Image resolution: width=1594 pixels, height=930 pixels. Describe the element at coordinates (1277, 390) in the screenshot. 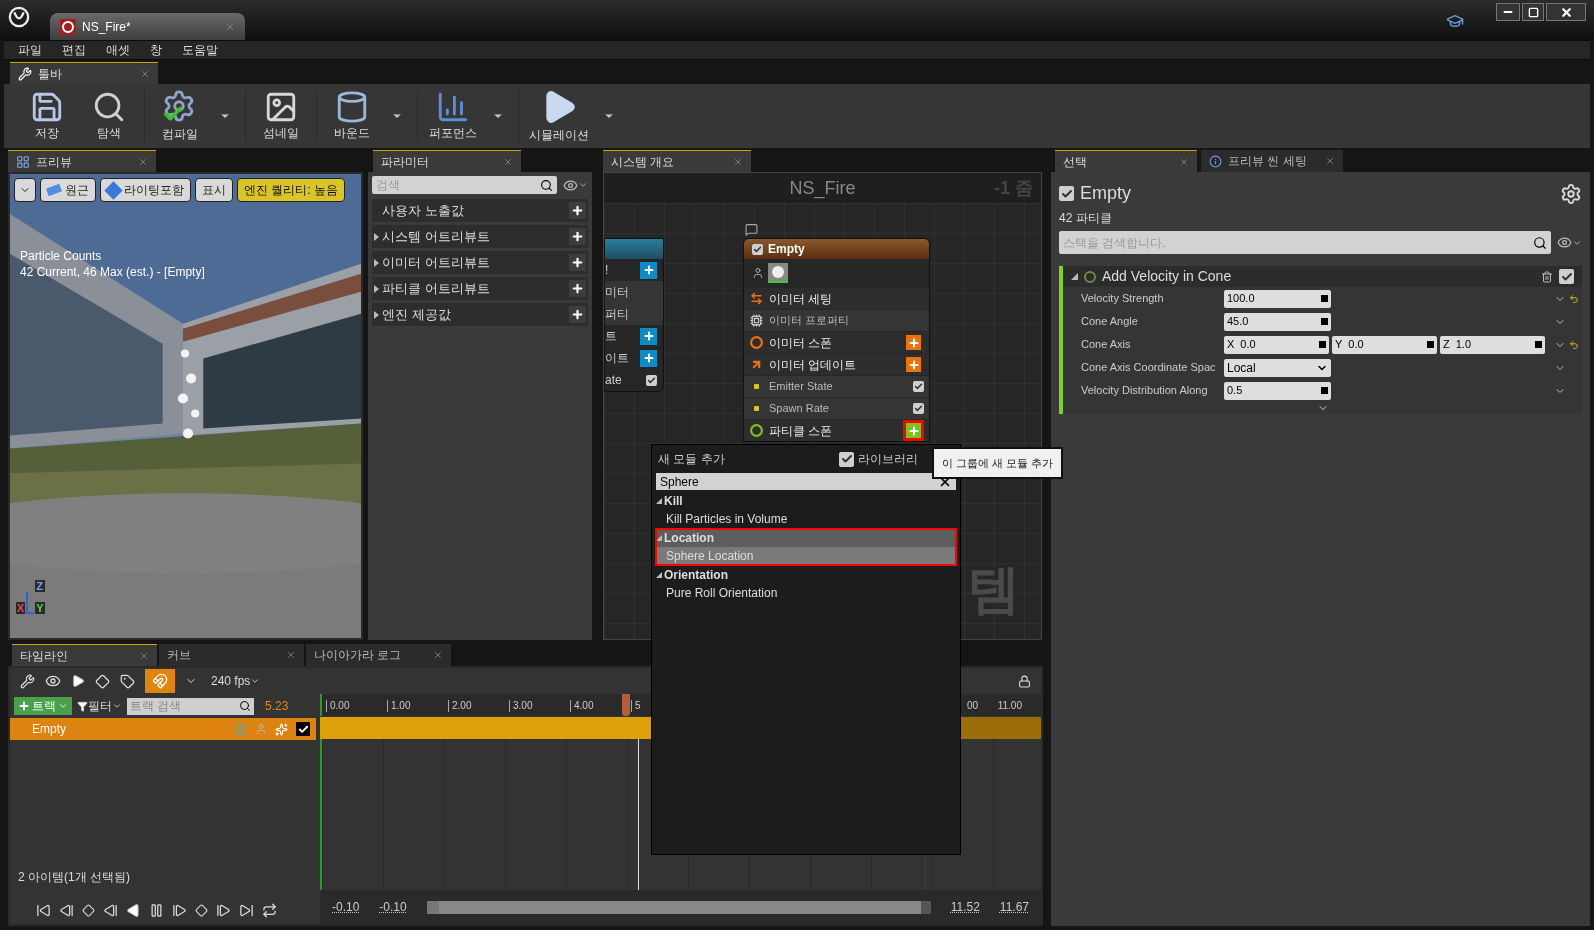

I see `number-field: 0.5` at that location.